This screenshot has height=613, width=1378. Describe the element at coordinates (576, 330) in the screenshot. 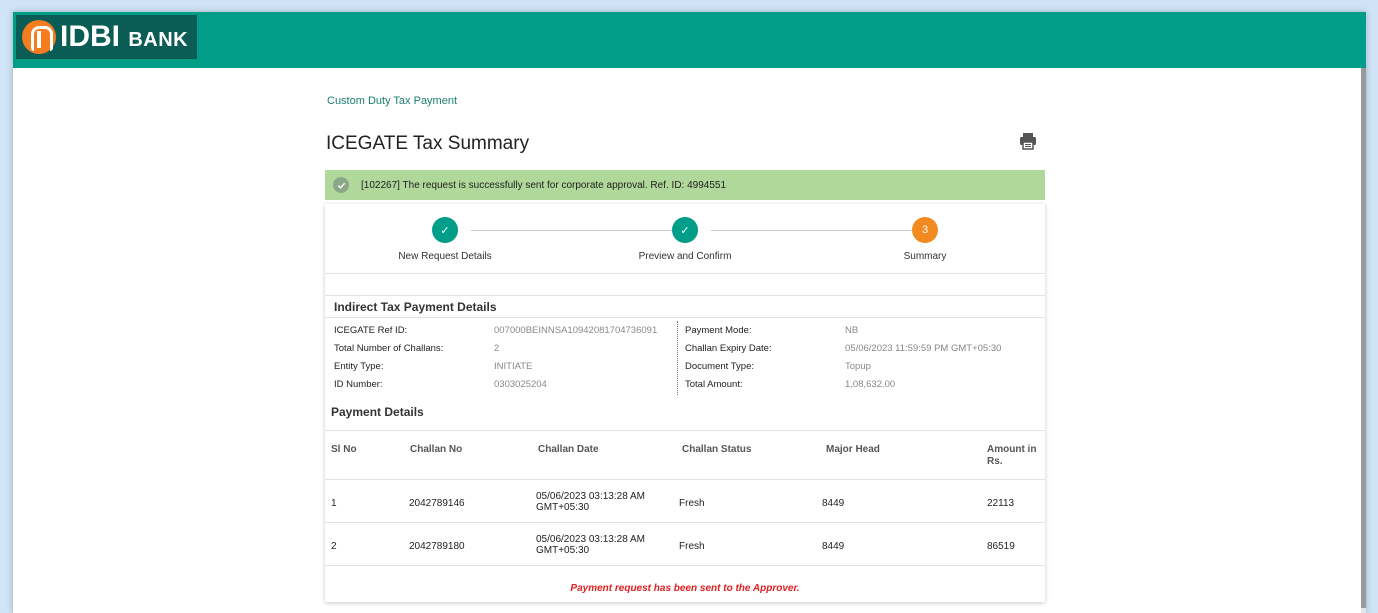

I see `detail-value: 007000BEINNSA10942081704736091` at that location.